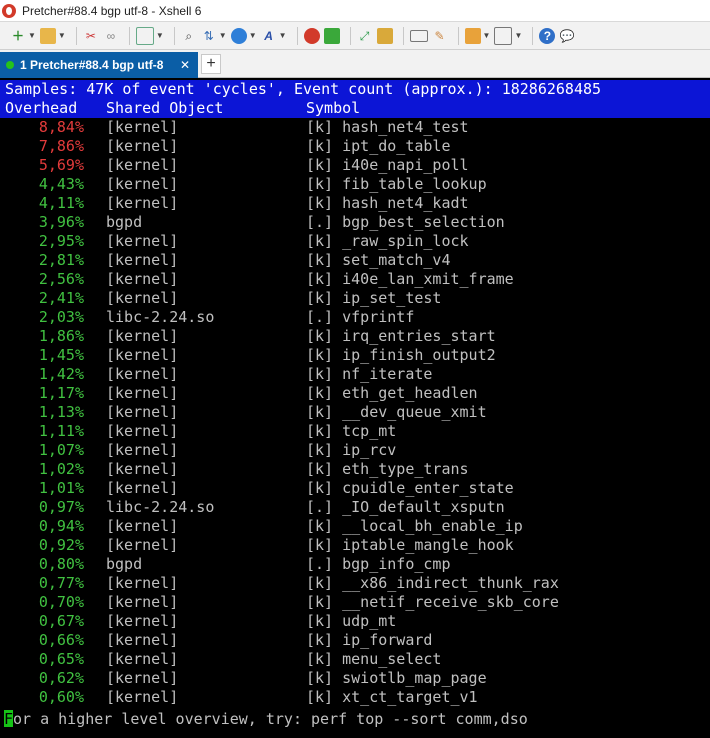 This screenshot has width=710, height=738. I want to click on symbol-cell: [k] hash_net4_test, so click(387, 127).